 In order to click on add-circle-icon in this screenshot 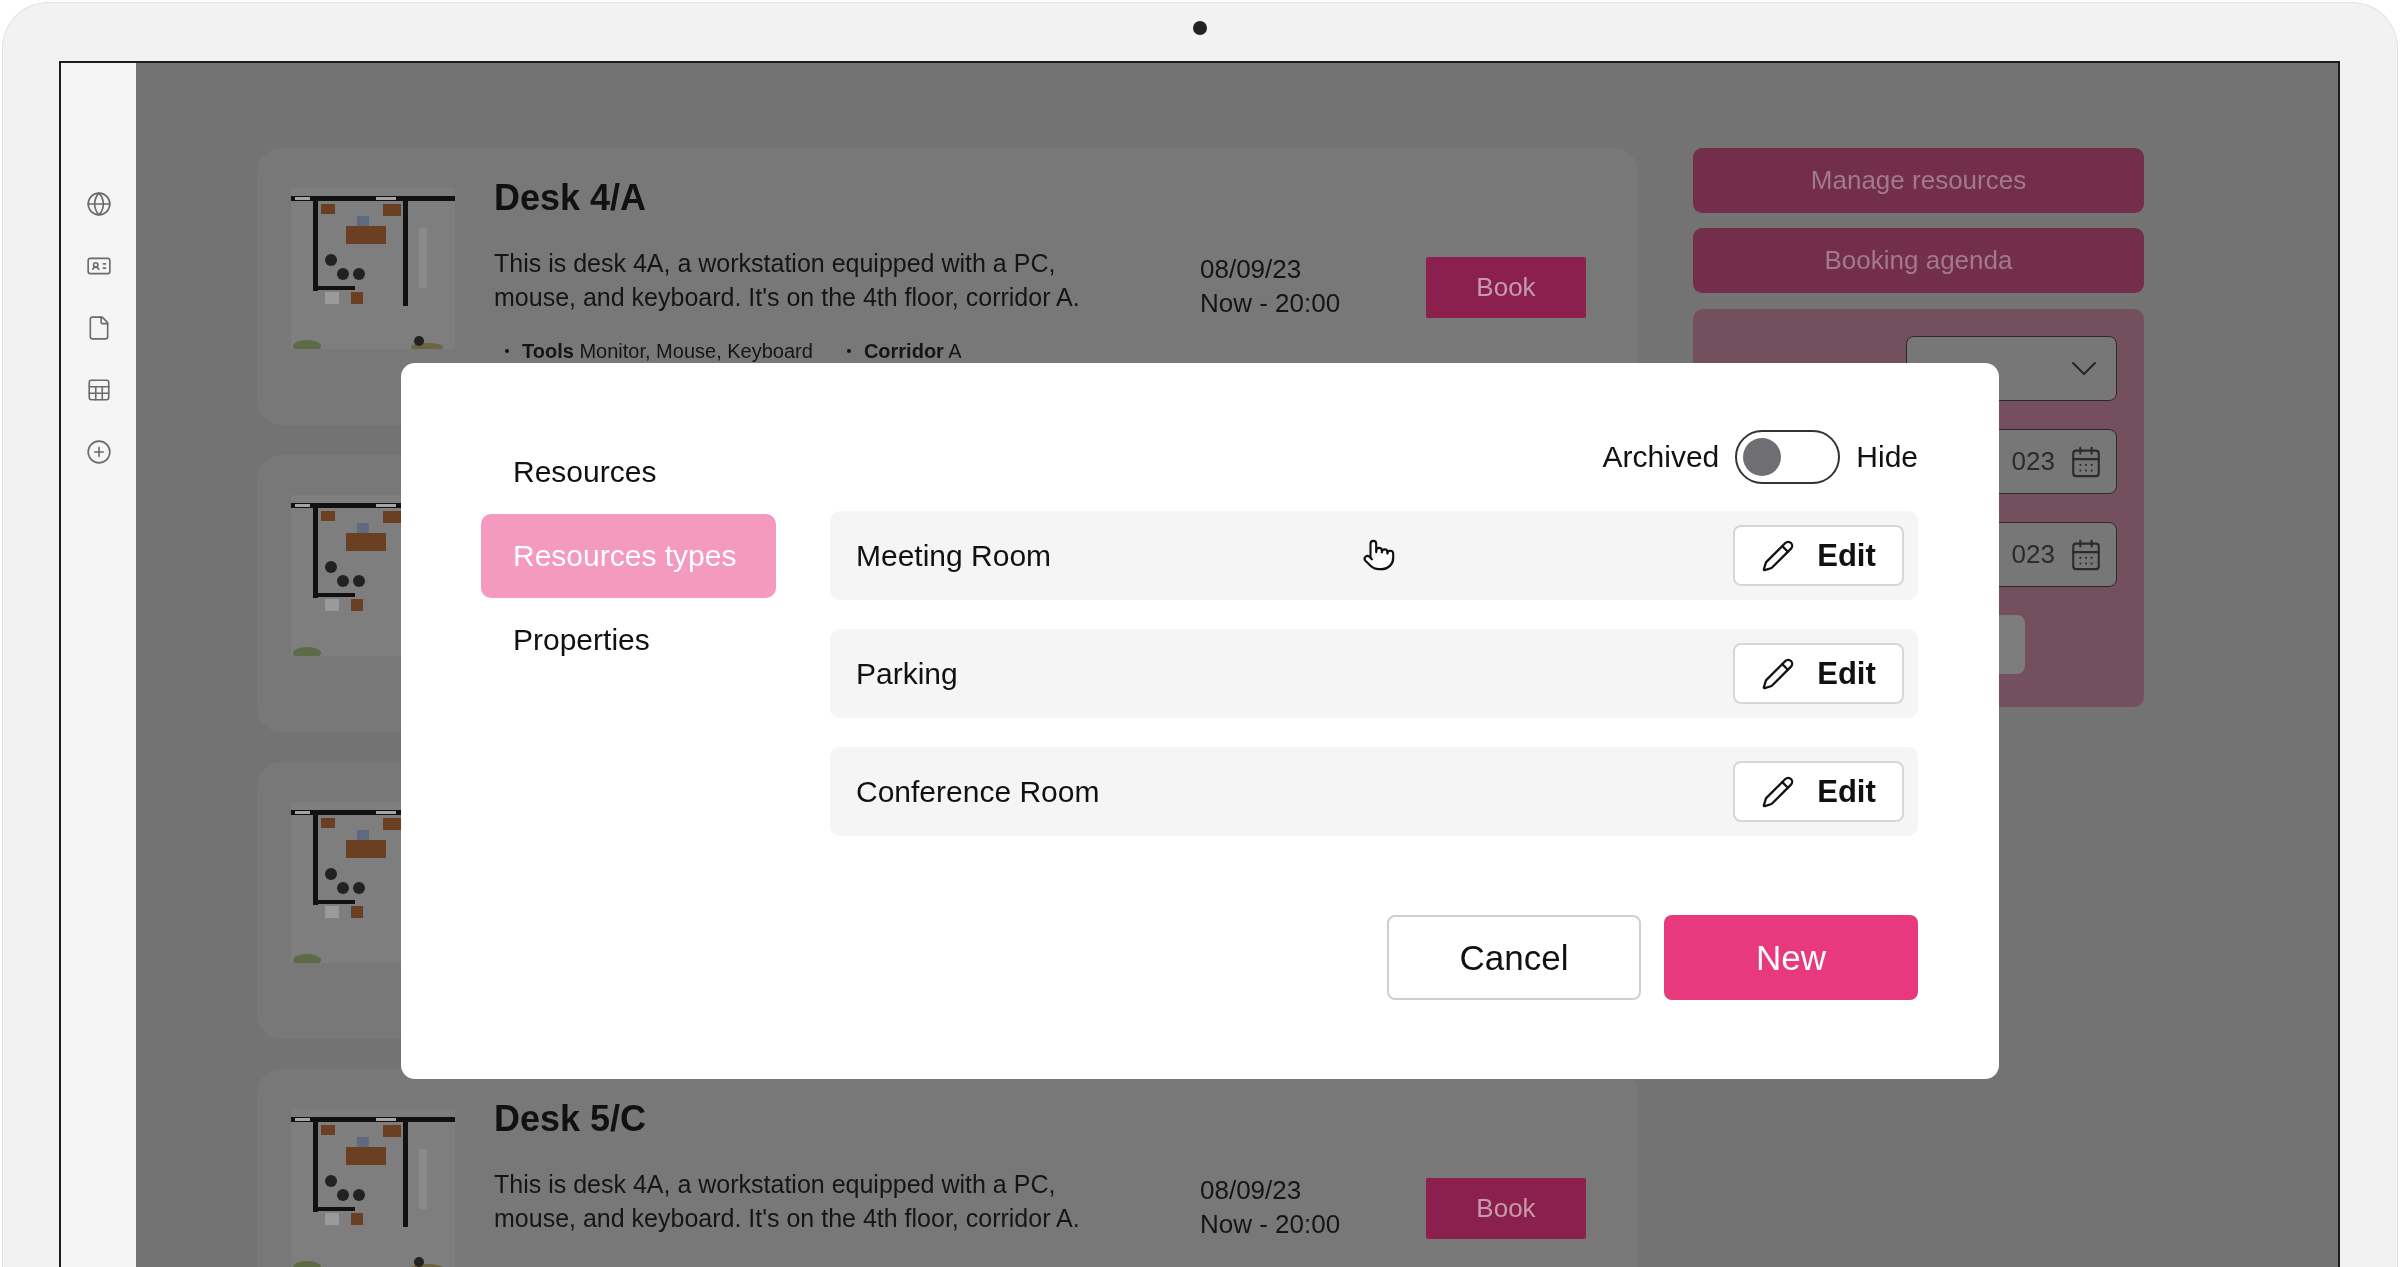, I will do `click(98, 452)`.